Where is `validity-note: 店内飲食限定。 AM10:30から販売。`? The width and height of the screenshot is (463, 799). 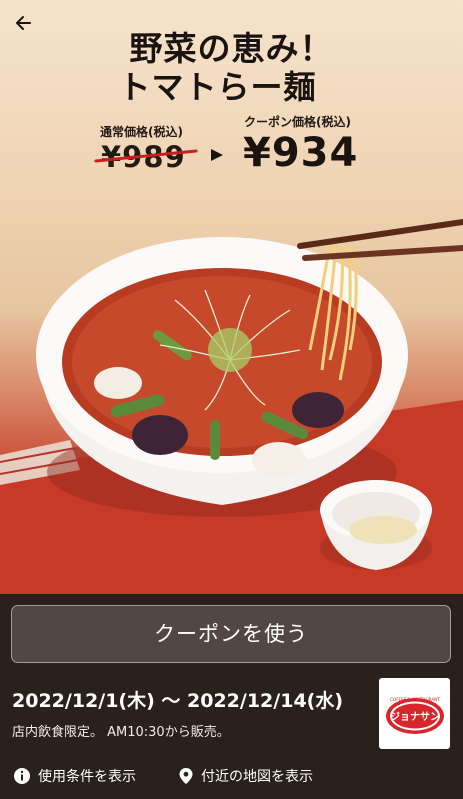 validity-note: 店内飲食限定。 AM10:30から販売。 is located at coordinates (121, 732).